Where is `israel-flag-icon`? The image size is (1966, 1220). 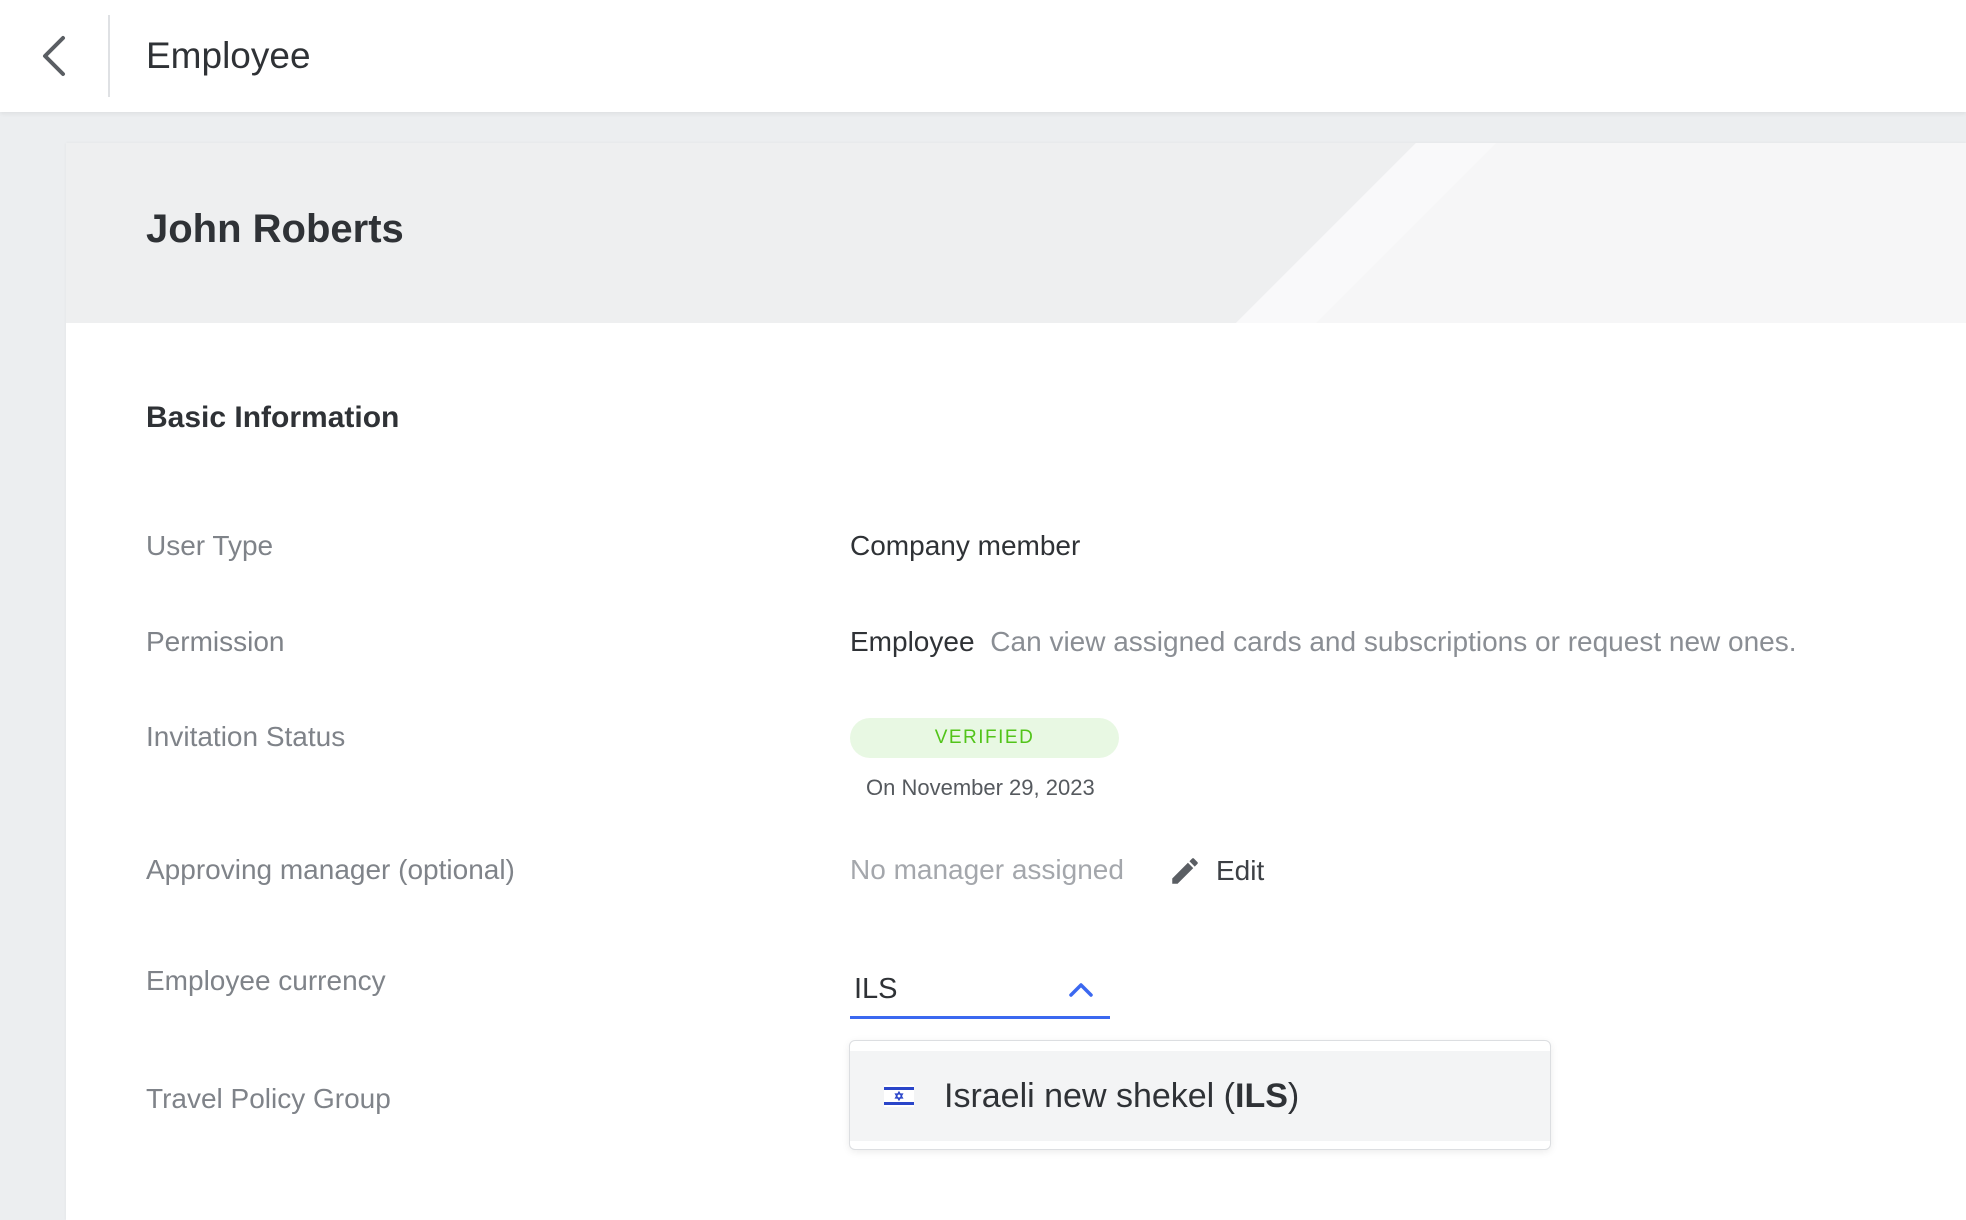
israel-flag-icon is located at coordinates (899, 1096).